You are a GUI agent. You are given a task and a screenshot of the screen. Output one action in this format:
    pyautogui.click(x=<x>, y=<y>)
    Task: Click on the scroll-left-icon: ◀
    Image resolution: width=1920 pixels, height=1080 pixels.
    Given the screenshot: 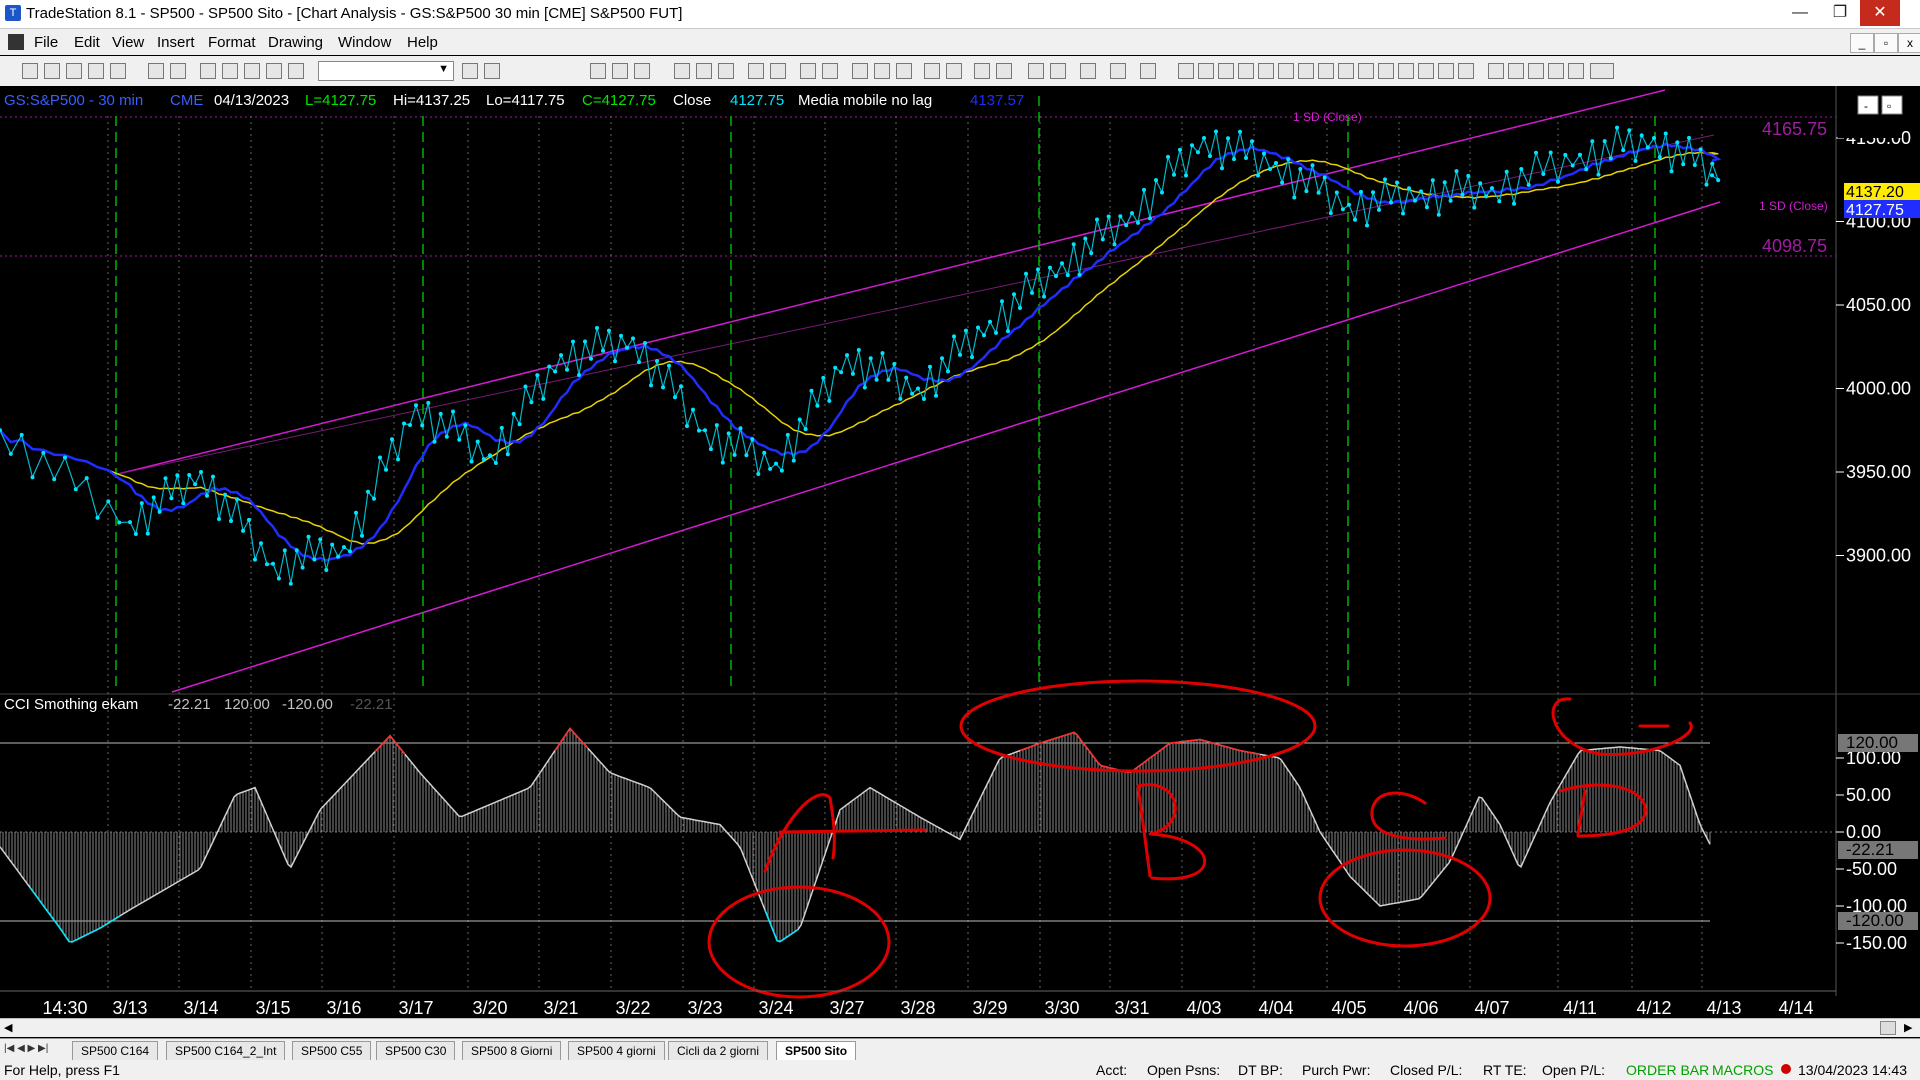 What is the action you would take?
    pyautogui.click(x=8, y=1027)
    